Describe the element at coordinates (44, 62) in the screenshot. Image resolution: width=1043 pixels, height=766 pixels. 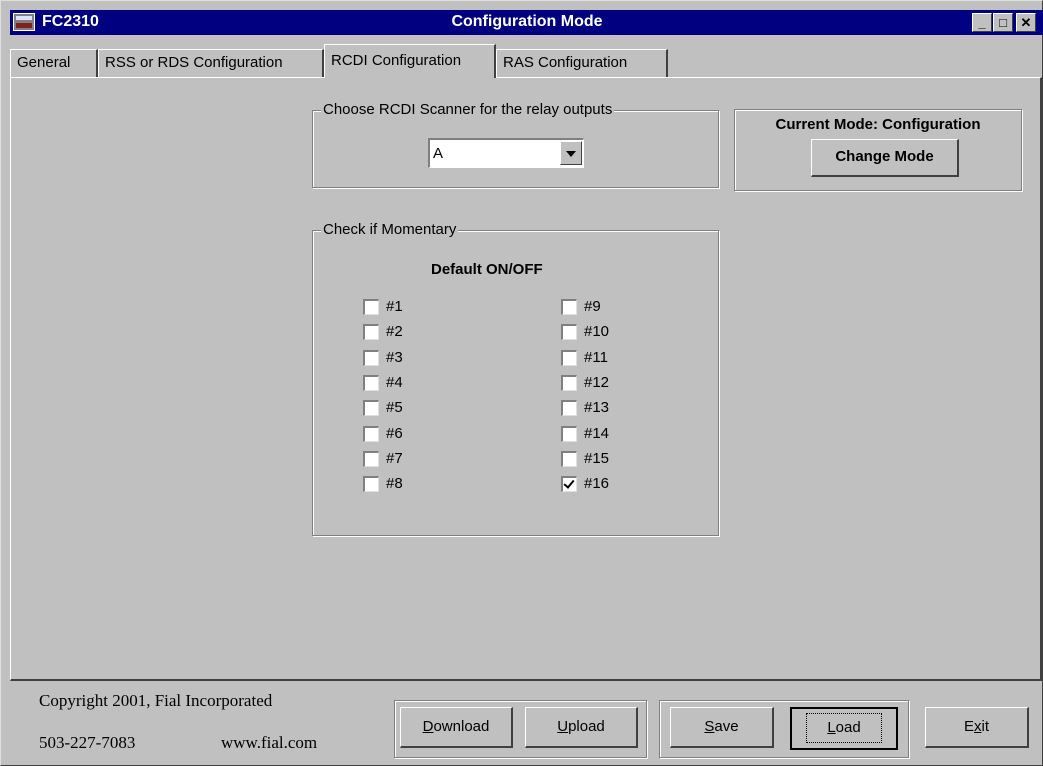
I see `tab-label: General` at that location.